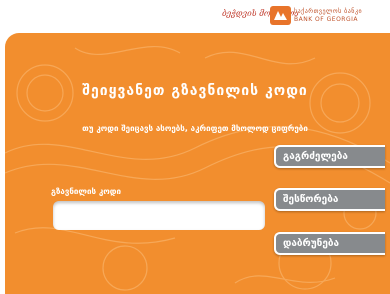  I want to click on bank-logo-text: საქართველოს ბანკი BANK OF GEORGIA, so click(339, 16).